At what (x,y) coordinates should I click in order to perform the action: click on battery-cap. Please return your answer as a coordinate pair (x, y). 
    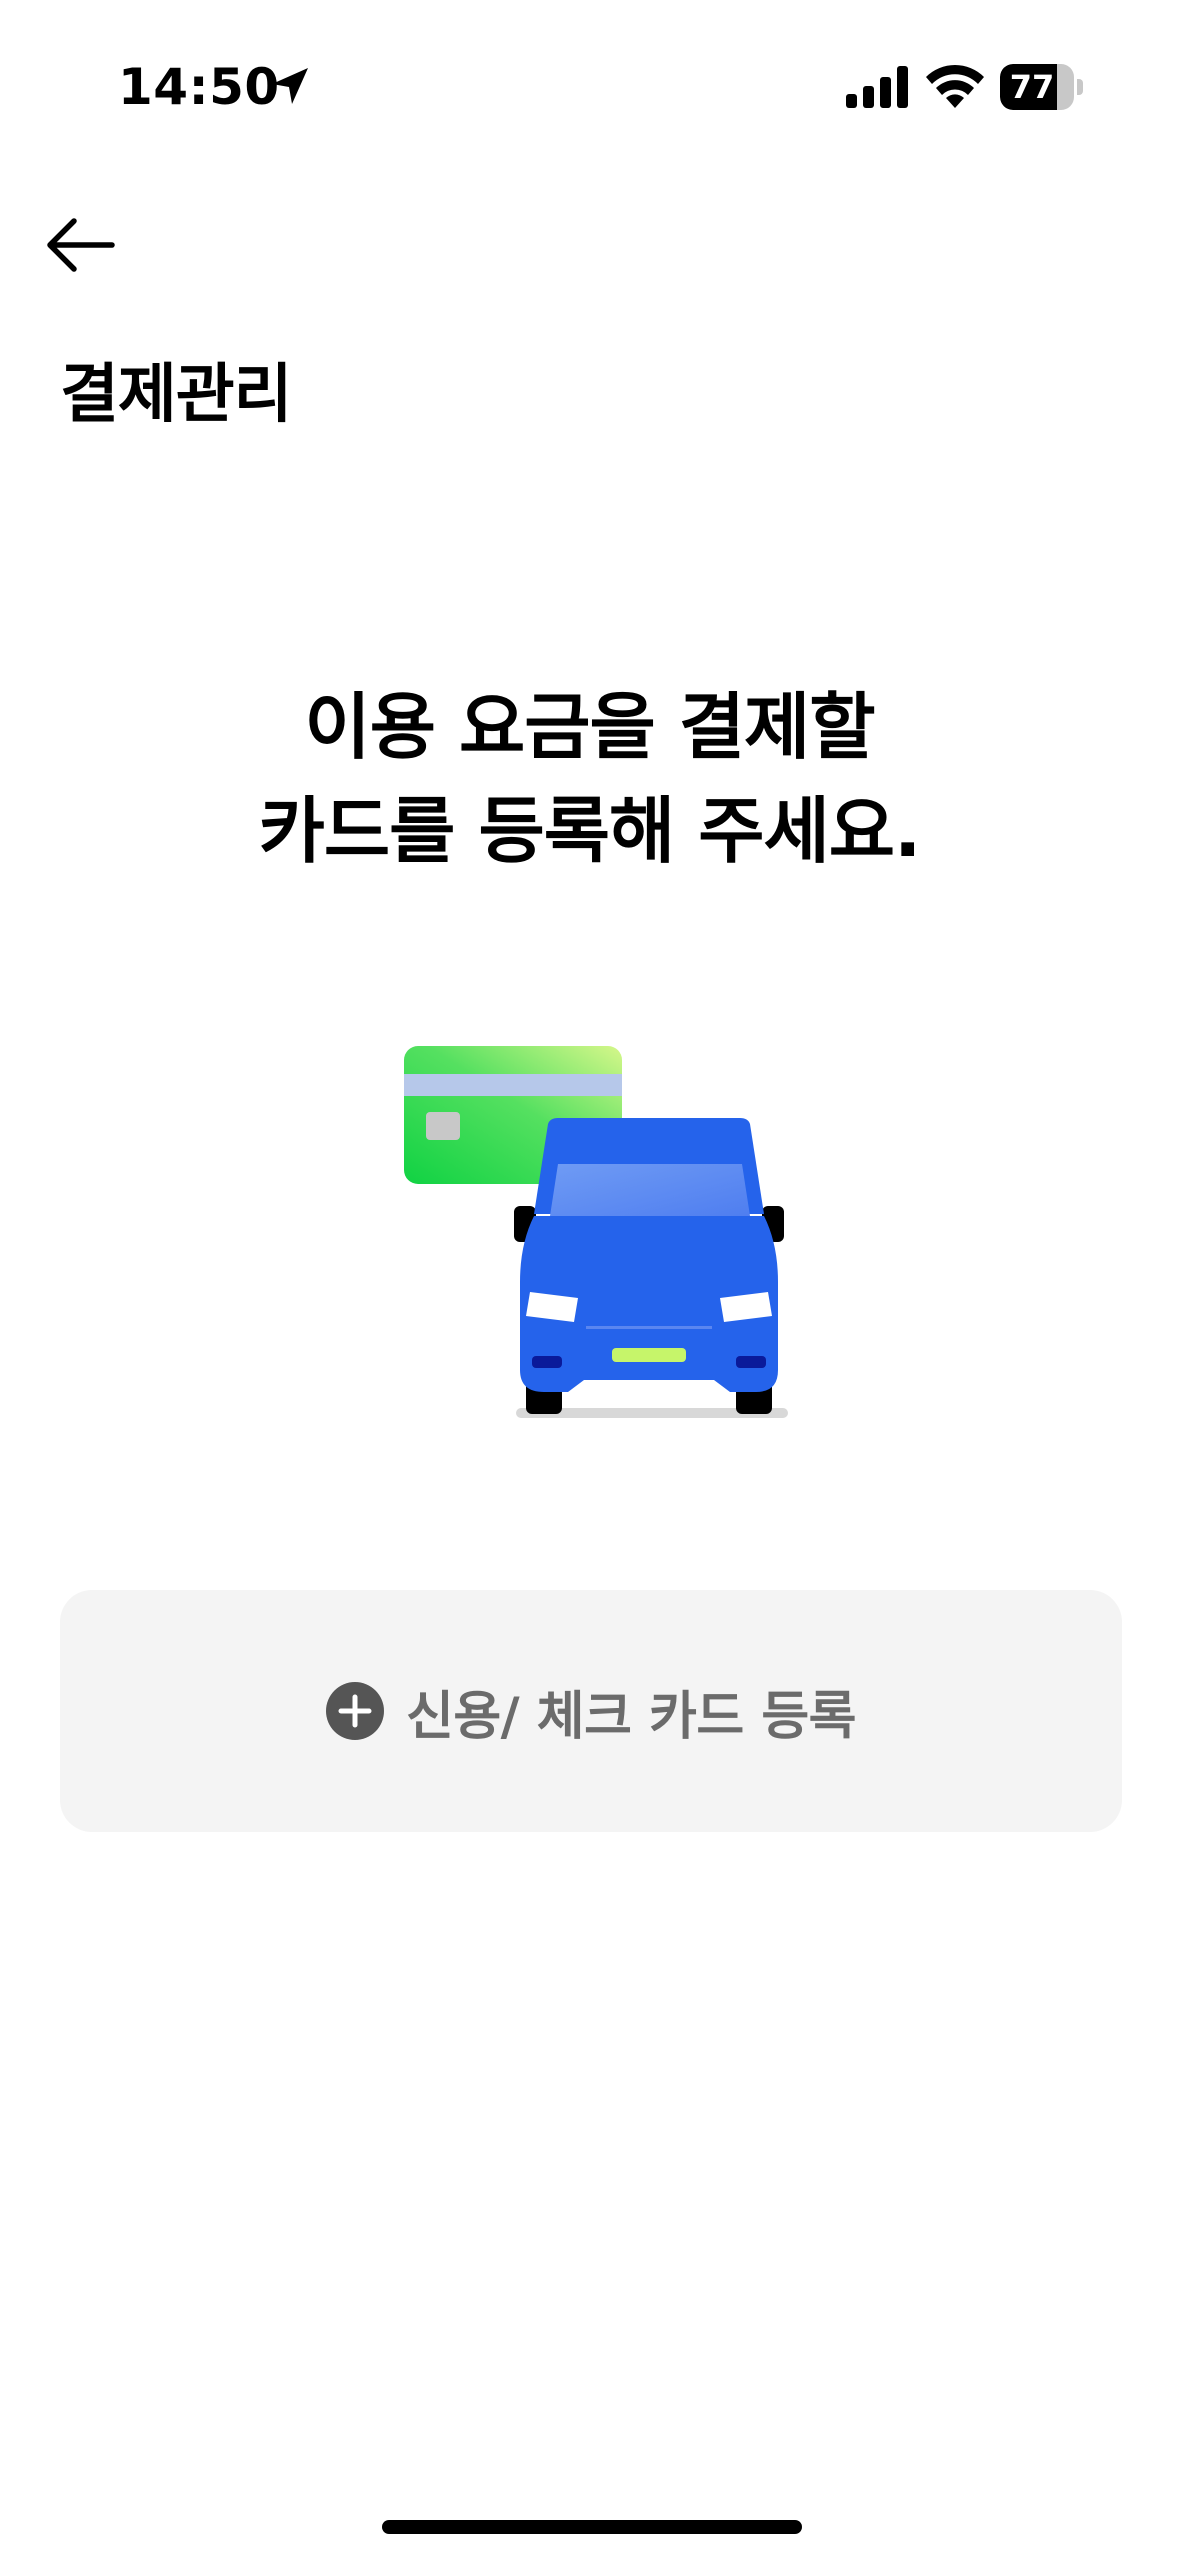
    Looking at the image, I should click on (1080, 87).